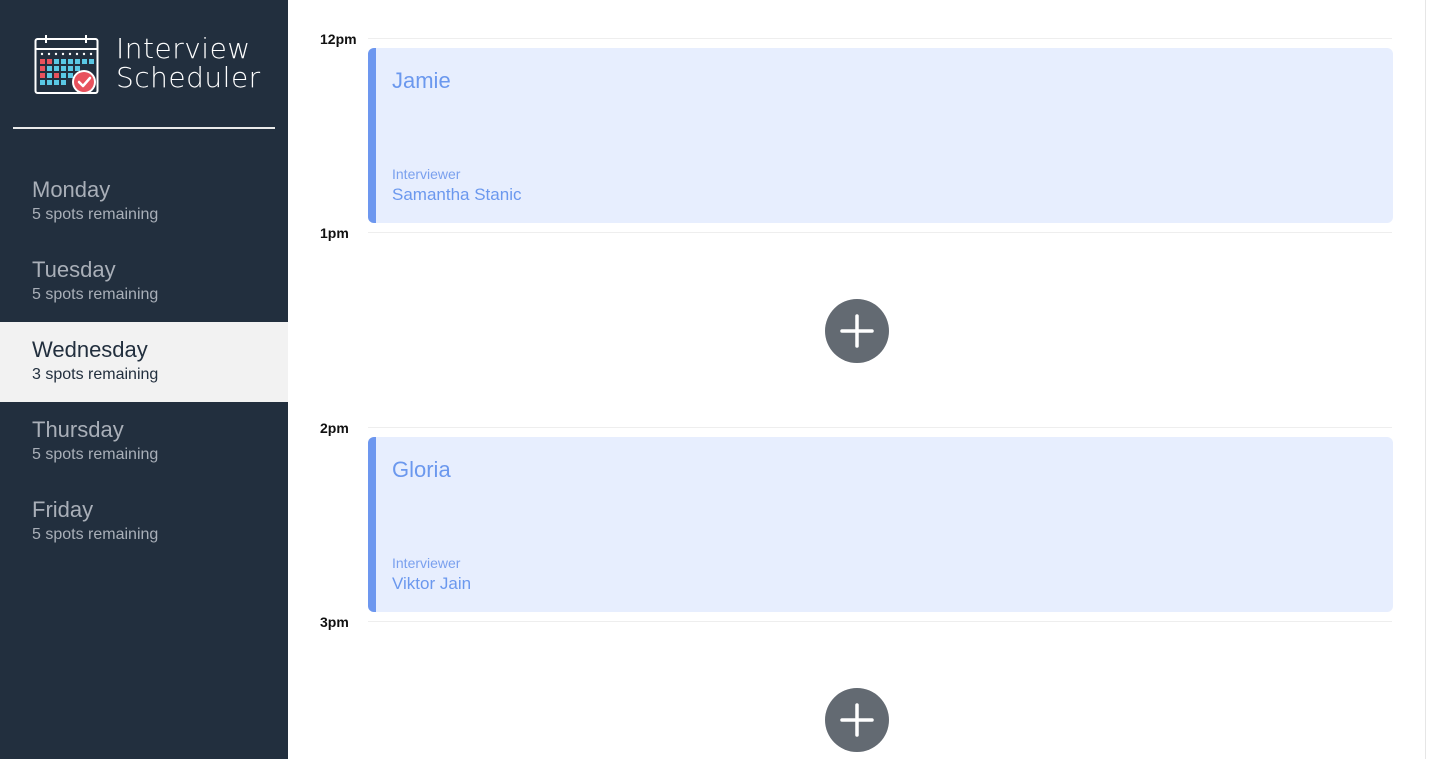  Describe the element at coordinates (421, 469) in the screenshot. I see `appointment-student-name: Gloria` at that location.